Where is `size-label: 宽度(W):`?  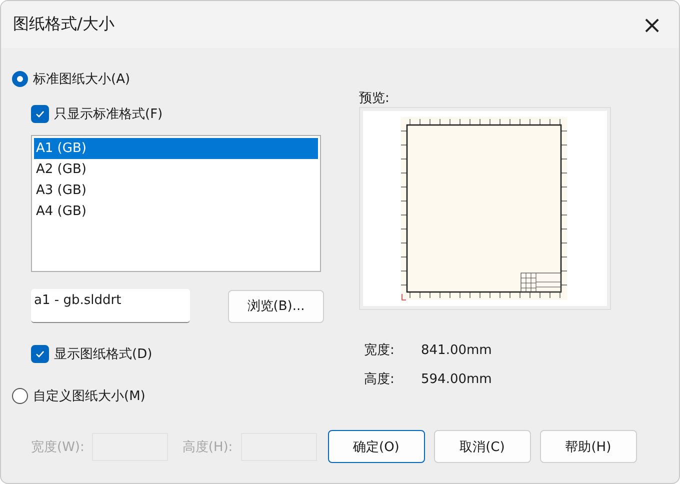
size-label: 宽度(W): is located at coordinates (57, 447).